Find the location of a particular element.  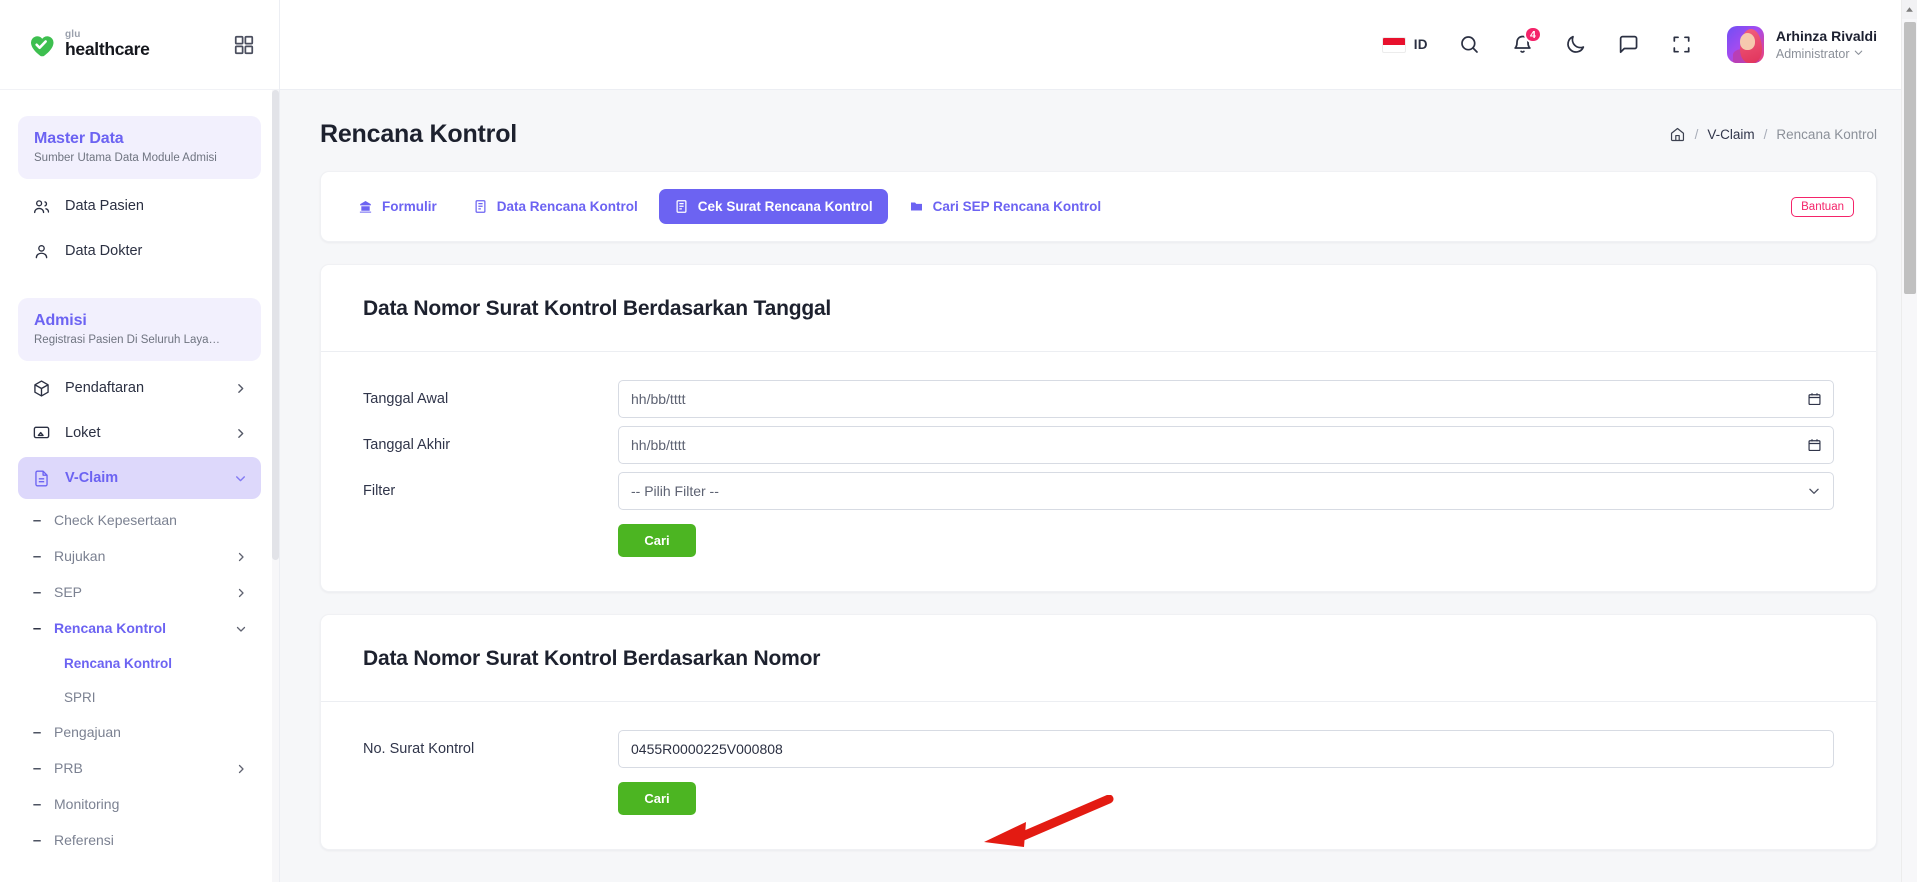

document-icon is located at coordinates (41, 478).